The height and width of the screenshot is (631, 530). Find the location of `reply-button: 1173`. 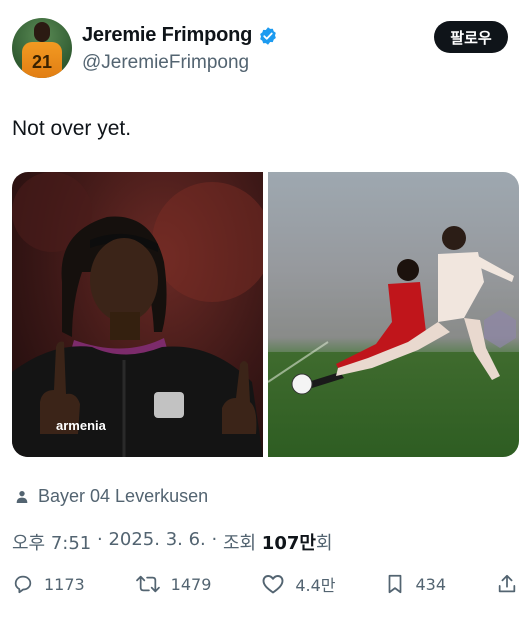

reply-button: 1173 is located at coordinates (48, 584).